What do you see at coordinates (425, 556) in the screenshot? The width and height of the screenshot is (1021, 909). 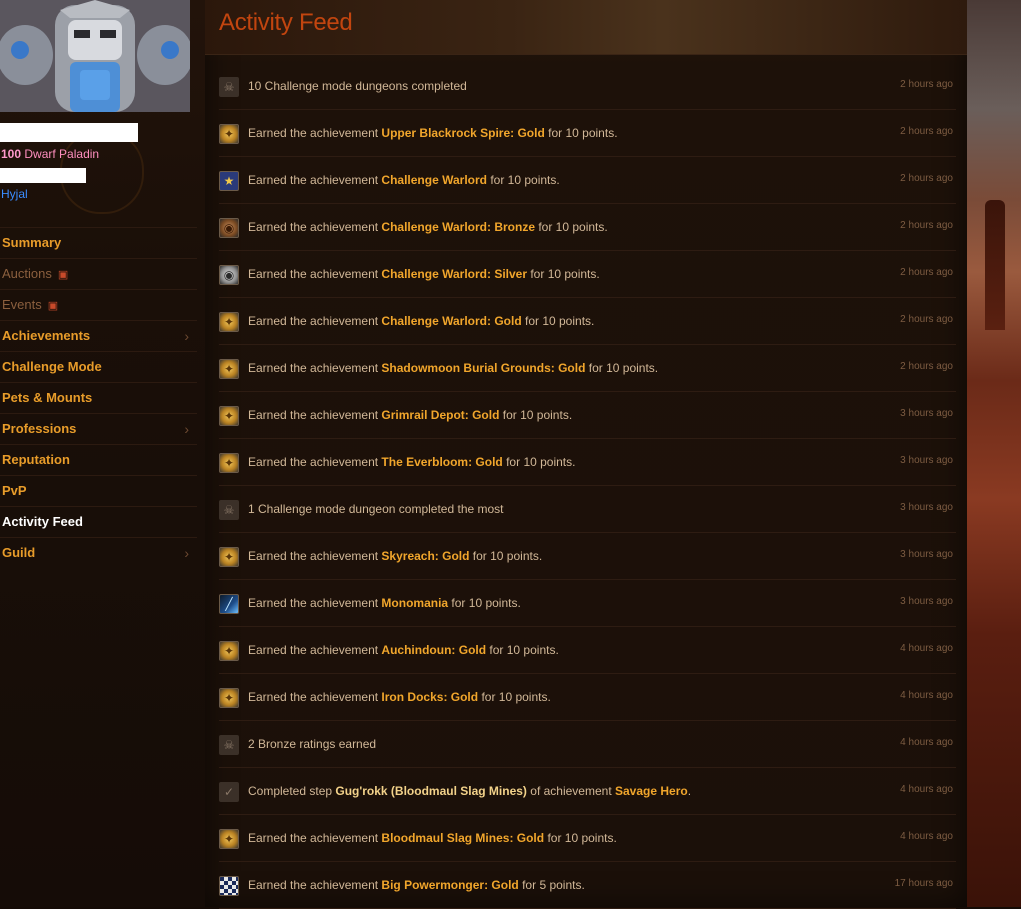 I see `achievement-link: Skyreach: Gold` at bounding box center [425, 556].